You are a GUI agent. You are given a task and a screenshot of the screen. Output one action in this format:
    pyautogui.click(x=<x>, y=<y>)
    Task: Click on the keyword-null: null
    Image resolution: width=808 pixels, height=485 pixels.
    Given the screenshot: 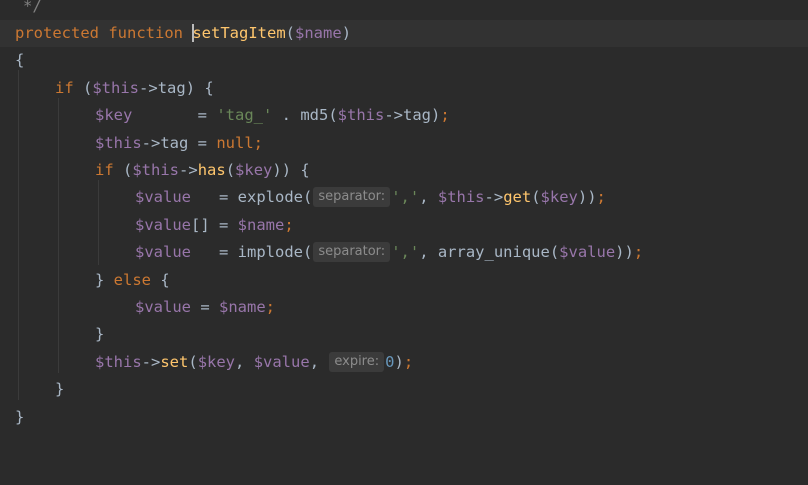 What is the action you would take?
    pyautogui.click(x=235, y=143)
    